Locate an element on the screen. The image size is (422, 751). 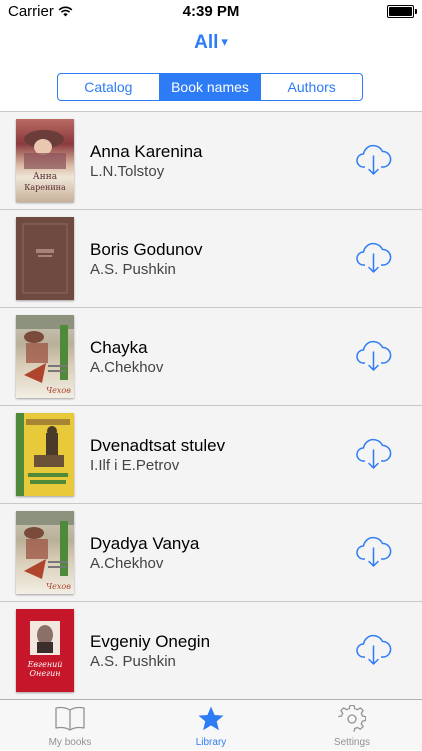
book-title: Dvenadtsat stulev is located at coordinates (158, 445).